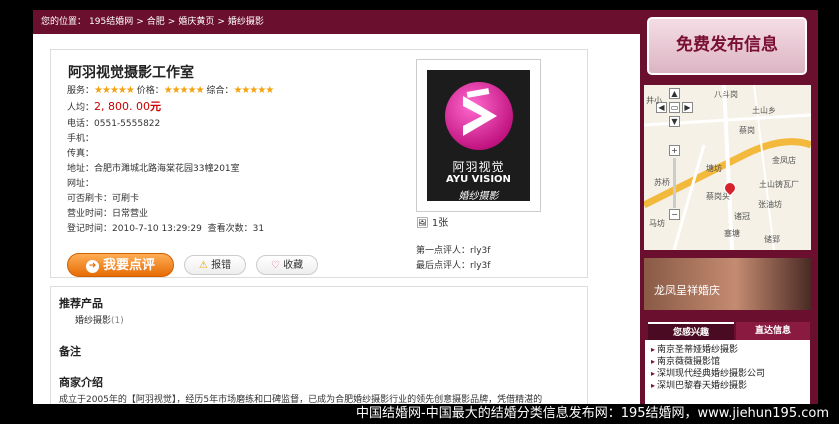 This screenshot has height=424, width=839. I want to click on ad-text: 龙凤呈祥婚庆, so click(687, 290).